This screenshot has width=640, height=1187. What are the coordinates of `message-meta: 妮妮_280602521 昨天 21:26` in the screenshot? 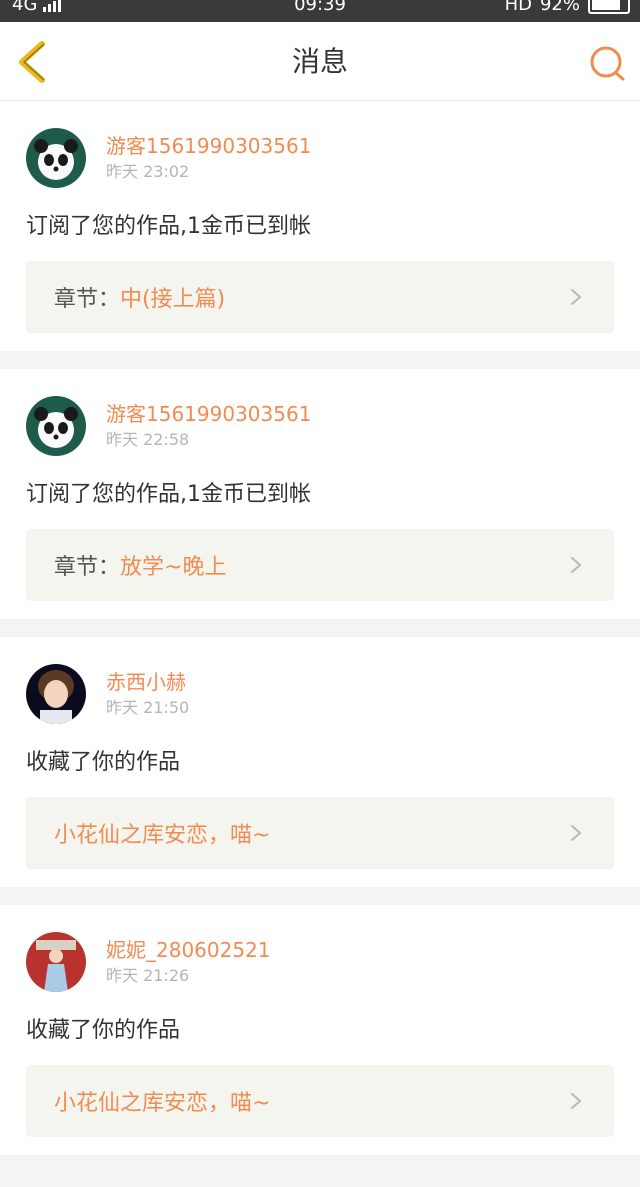 It's located at (188, 962).